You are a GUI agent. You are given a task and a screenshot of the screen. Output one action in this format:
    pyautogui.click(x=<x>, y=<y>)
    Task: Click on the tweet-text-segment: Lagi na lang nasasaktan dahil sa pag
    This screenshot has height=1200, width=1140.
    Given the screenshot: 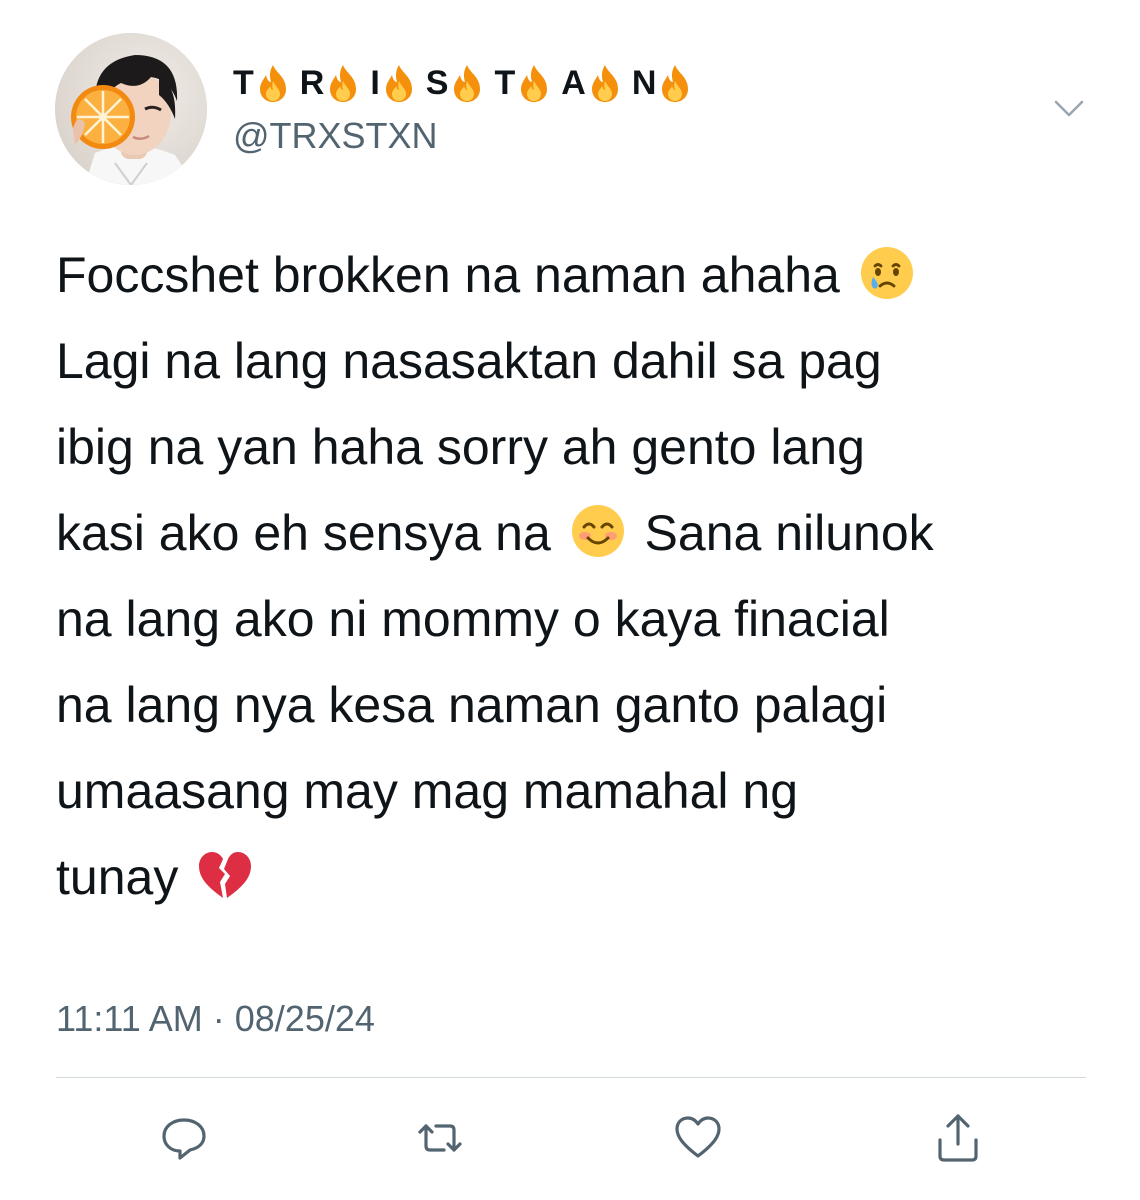 What is the action you would take?
    pyautogui.click(x=469, y=361)
    